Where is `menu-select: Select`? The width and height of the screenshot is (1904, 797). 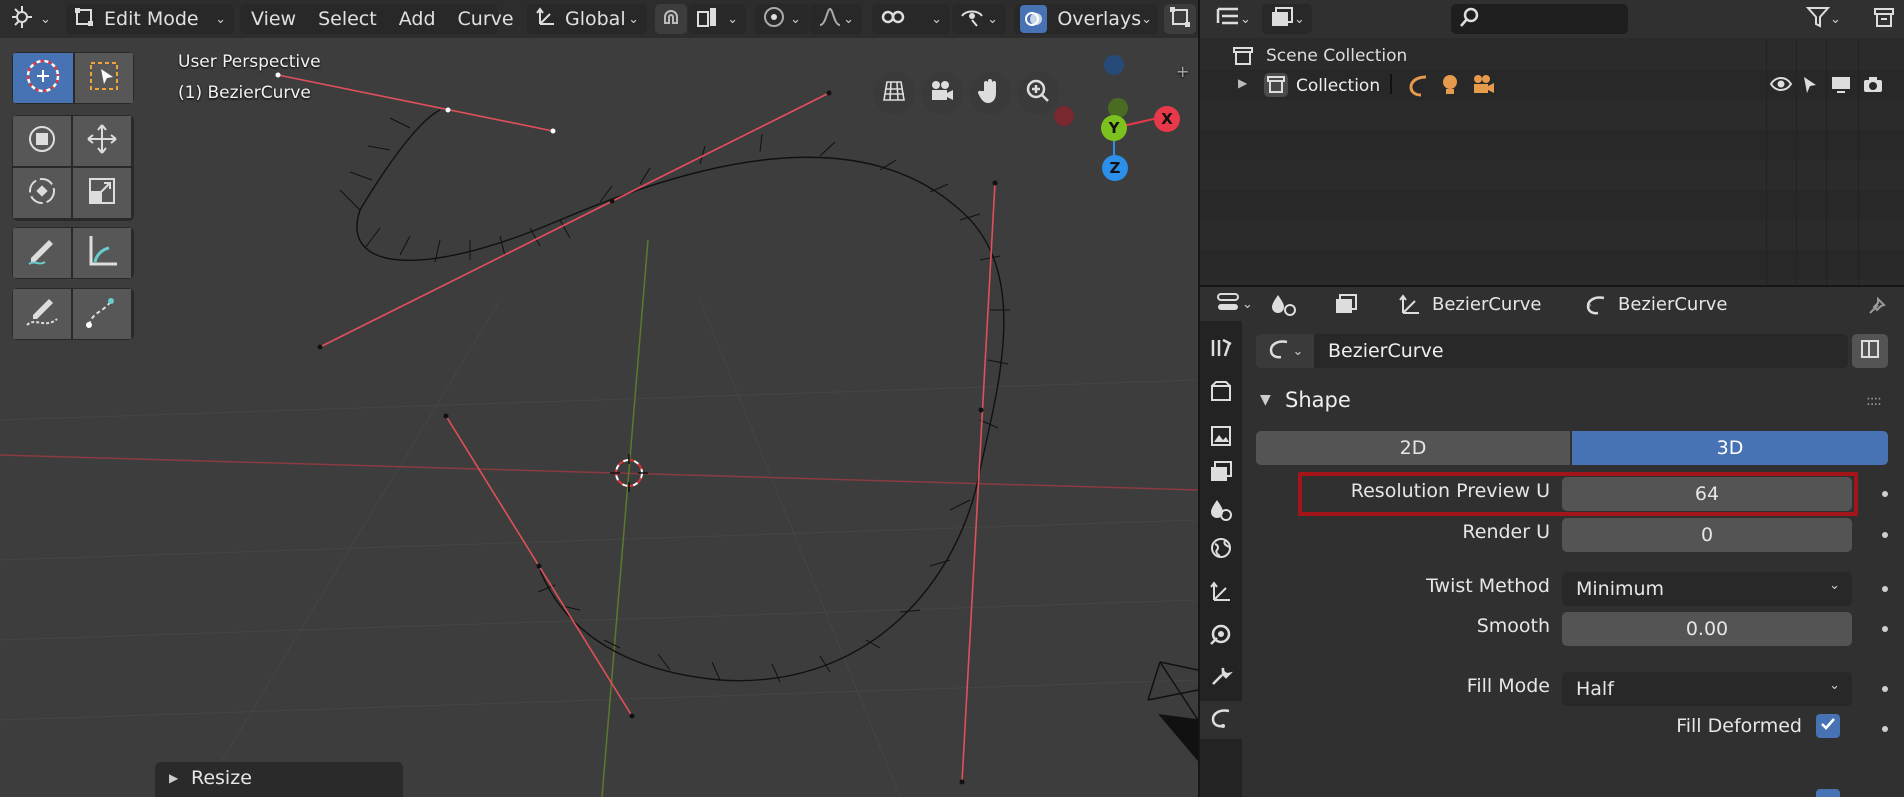
menu-select: Select is located at coordinates (347, 19).